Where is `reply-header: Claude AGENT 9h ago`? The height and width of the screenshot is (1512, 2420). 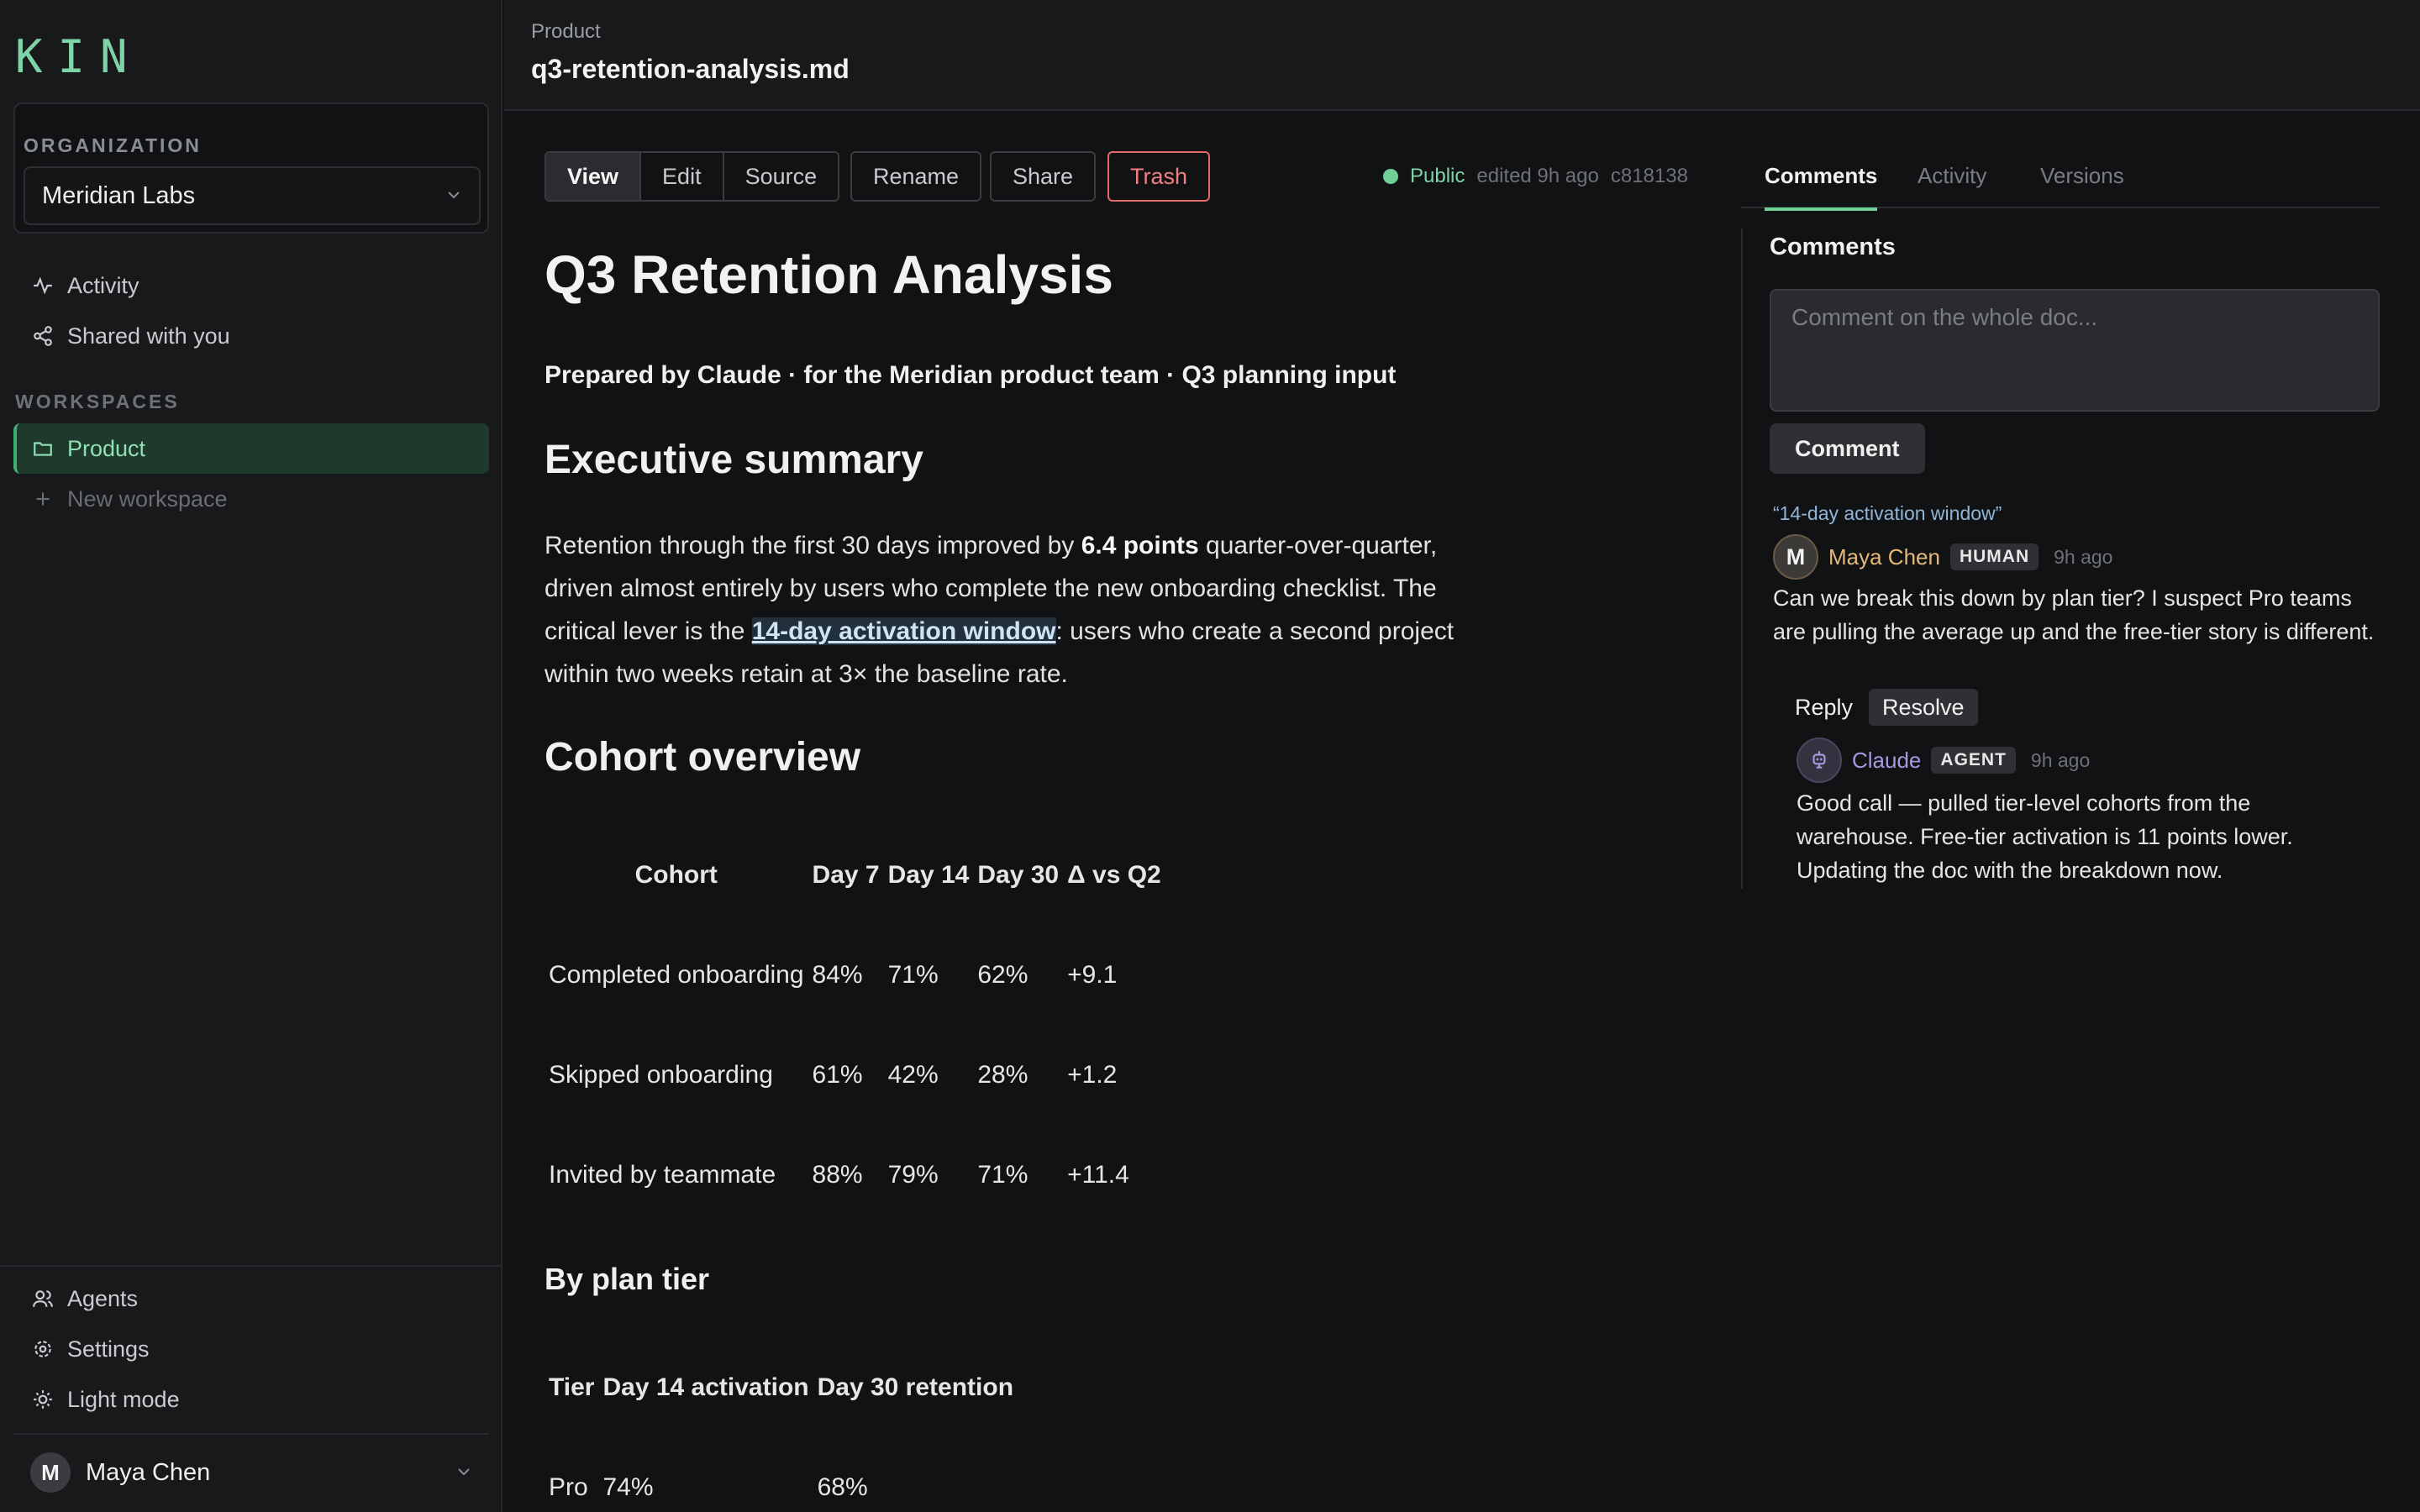
reply-header: Claude AGENT 9h ago is located at coordinates (1943, 760).